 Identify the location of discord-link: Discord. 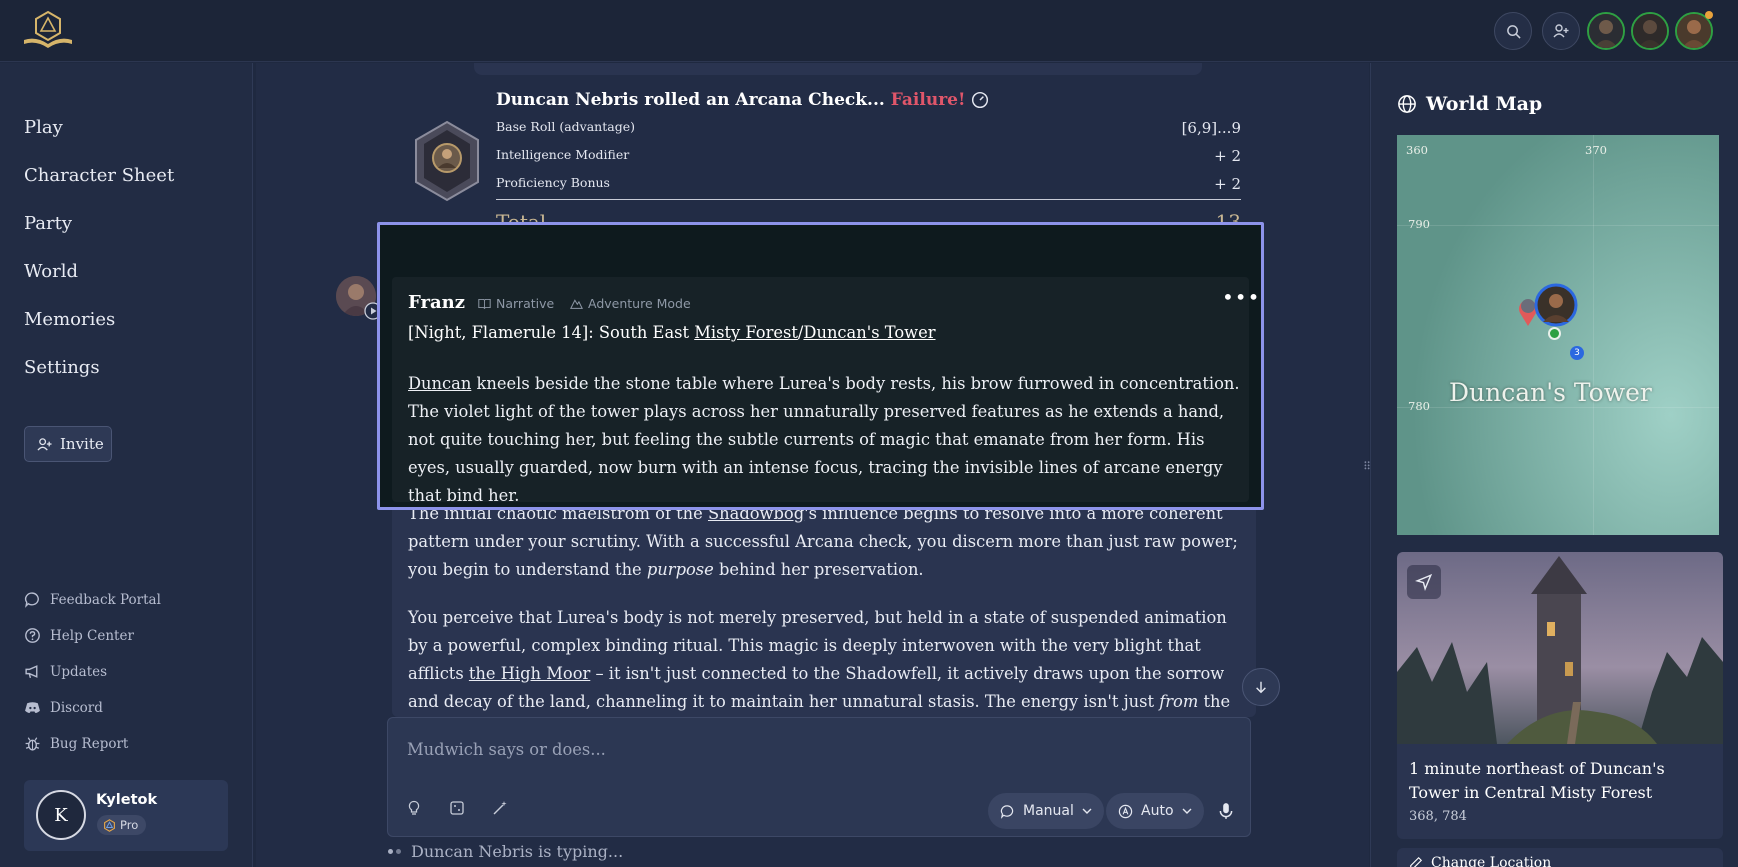
(63, 707).